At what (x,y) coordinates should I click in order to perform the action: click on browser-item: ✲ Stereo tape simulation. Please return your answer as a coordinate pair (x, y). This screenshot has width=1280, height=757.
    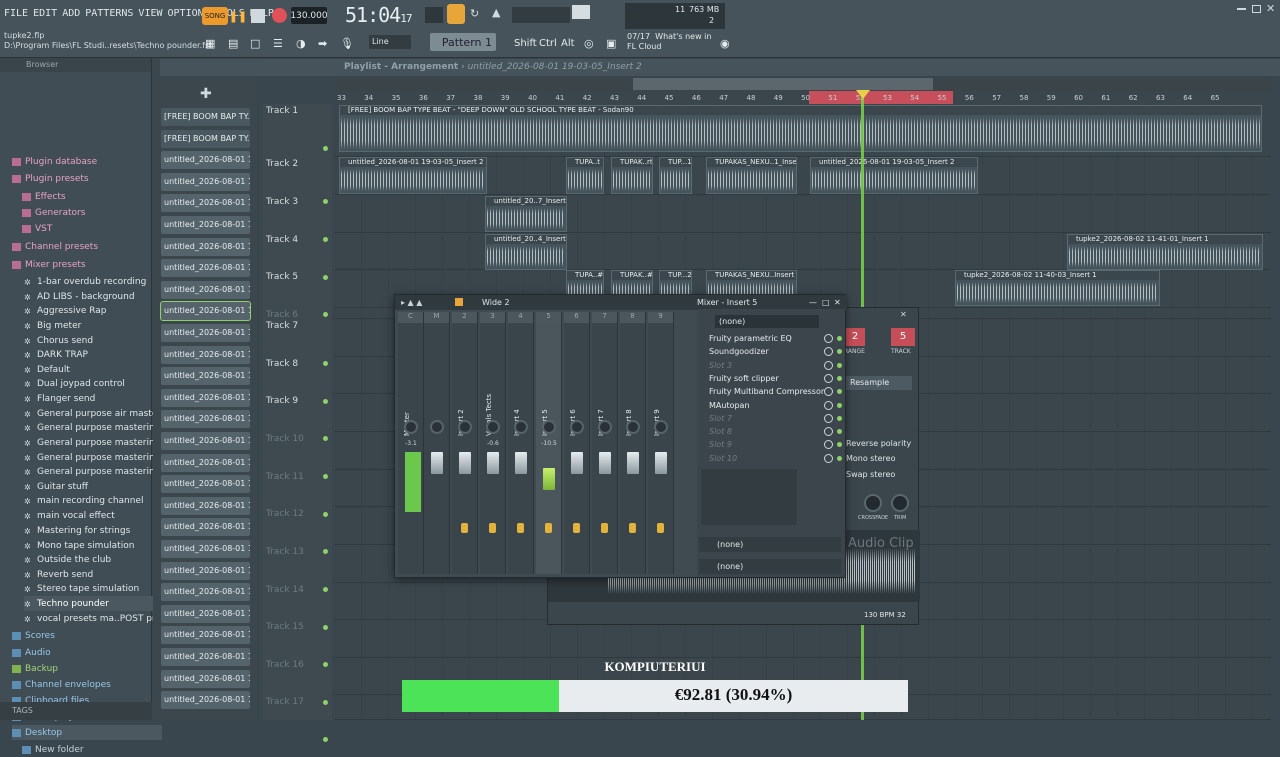
    Looking at the image, I should click on (81, 588).